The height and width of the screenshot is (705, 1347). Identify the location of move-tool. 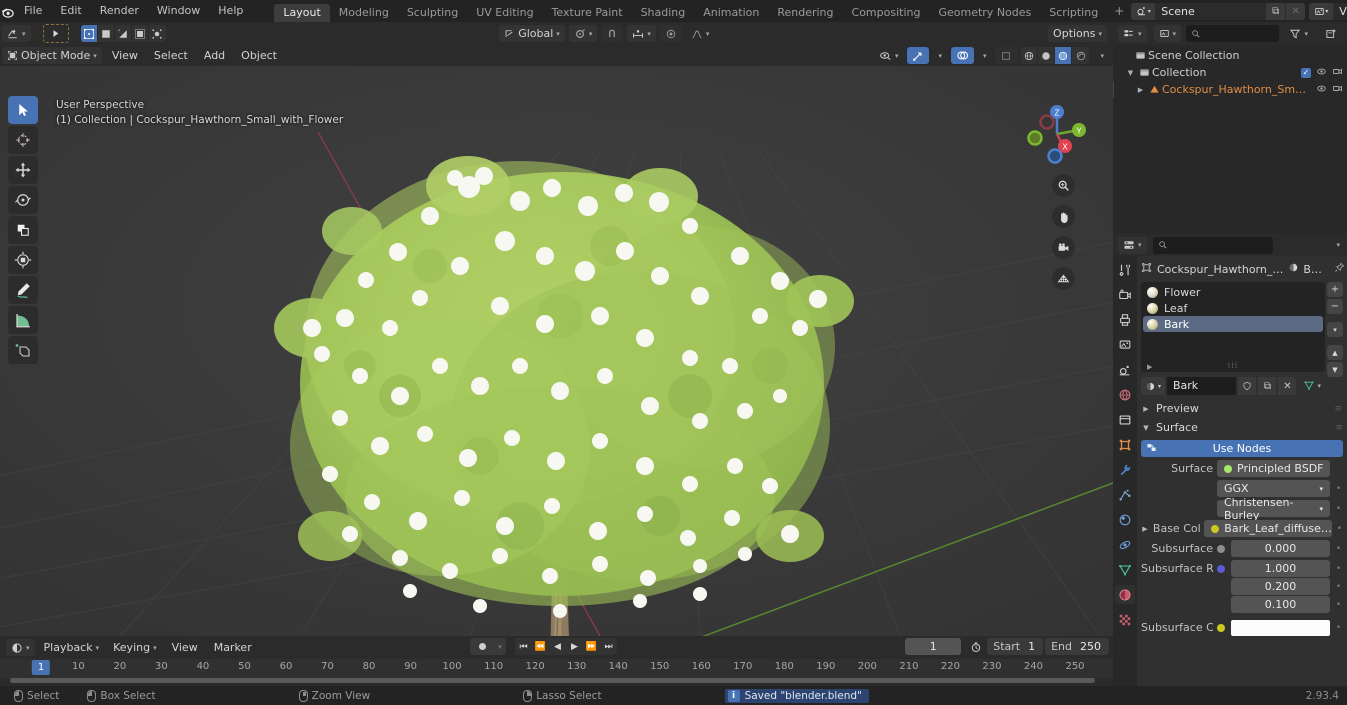
(23, 170).